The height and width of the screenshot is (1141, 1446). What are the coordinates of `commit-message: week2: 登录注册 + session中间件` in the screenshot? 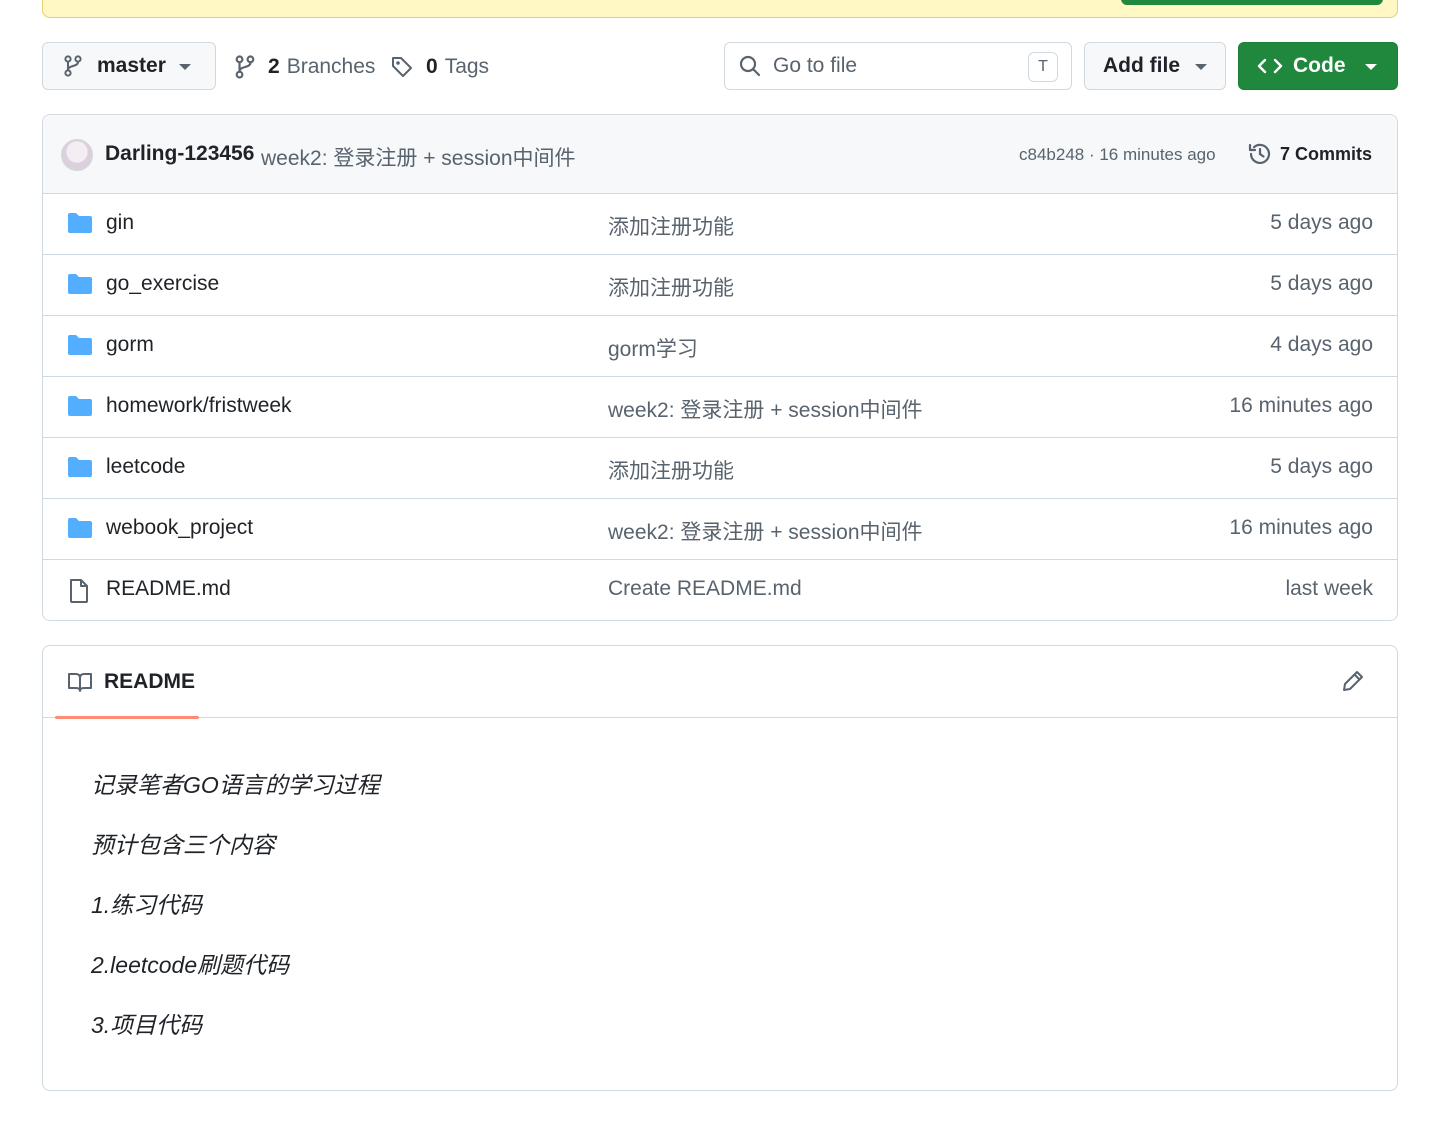 It's located at (418, 157).